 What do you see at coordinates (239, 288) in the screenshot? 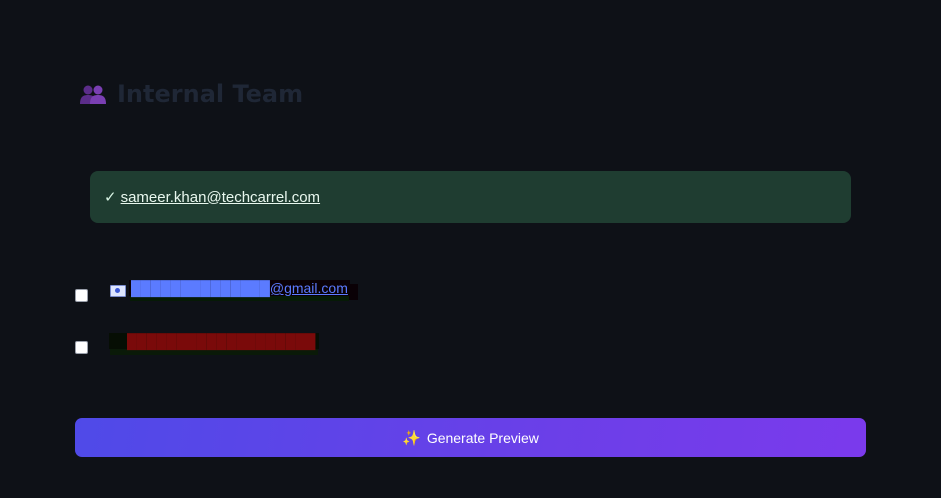
I see `member-email-link: ██████████████@gmail.com` at bounding box center [239, 288].